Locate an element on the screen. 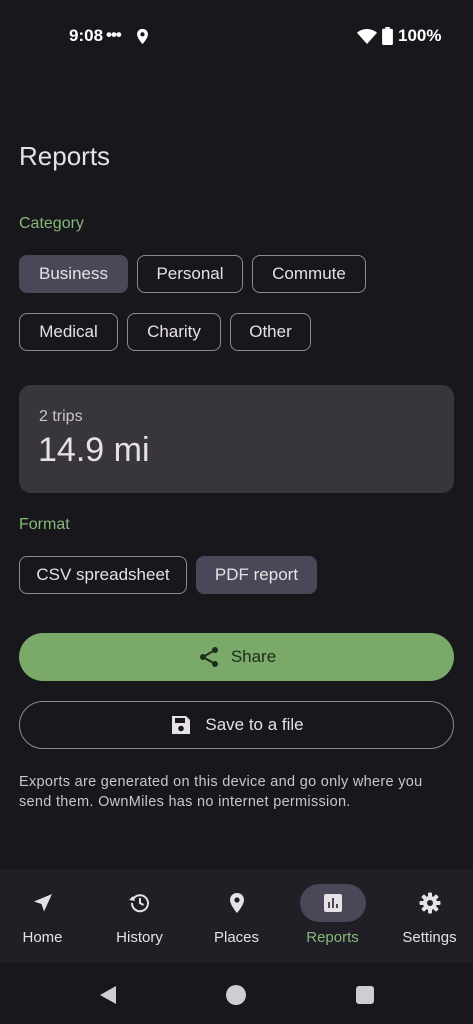 Image resolution: width=473 pixels, height=1024 pixels. chip-label: PDF report is located at coordinates (256, 574).